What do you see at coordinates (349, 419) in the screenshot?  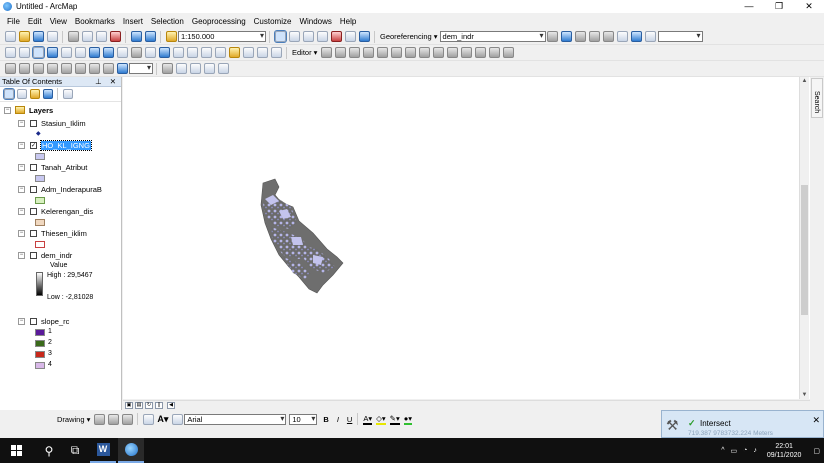 I see `underline-button: U` at bounding box center [349, 419].